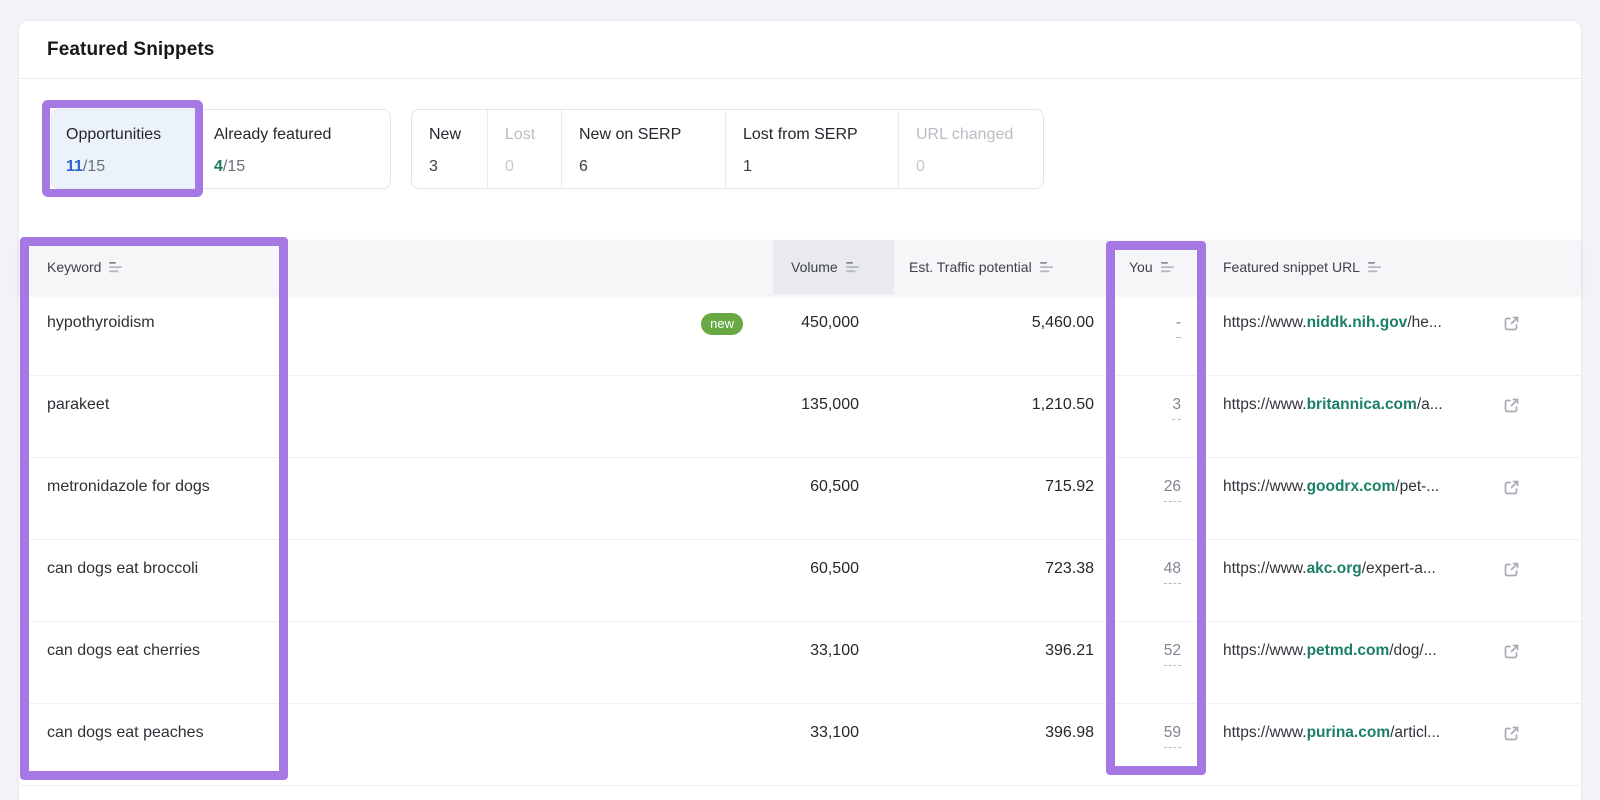 The width and height of the screenshot is (1600, 800). What do you see at coordinates (396, 662) in the screenshot?
I see `keyword-cell: can dogs eat cherries` at bounding box center [396, 662].